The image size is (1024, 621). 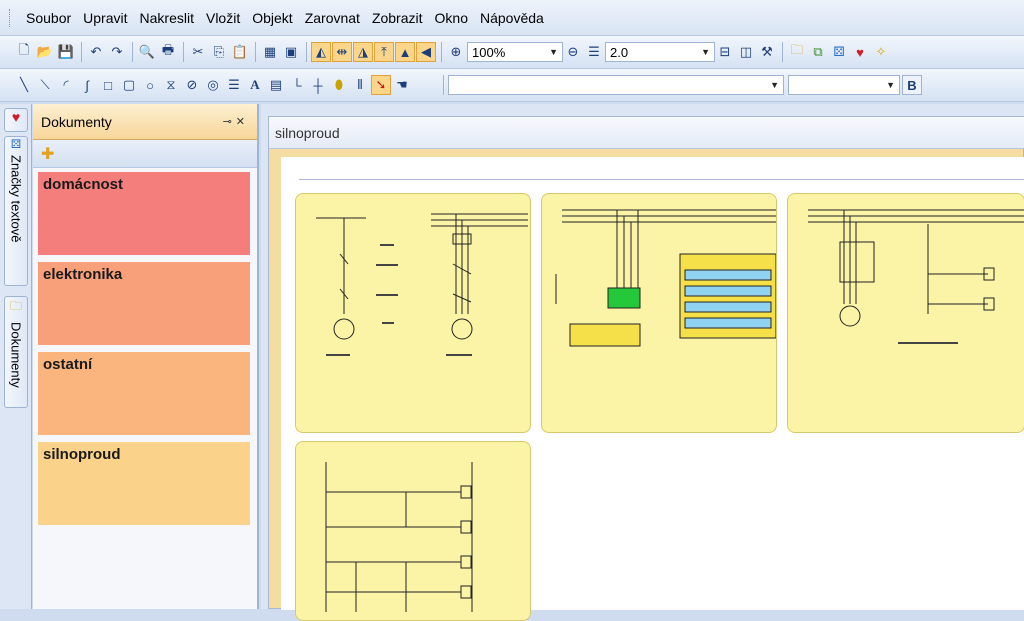 What do you see at coordinates (318, 85) in the screenshot?
I see `junction-tool-icon: ┼` at bounding box center [318, 85].